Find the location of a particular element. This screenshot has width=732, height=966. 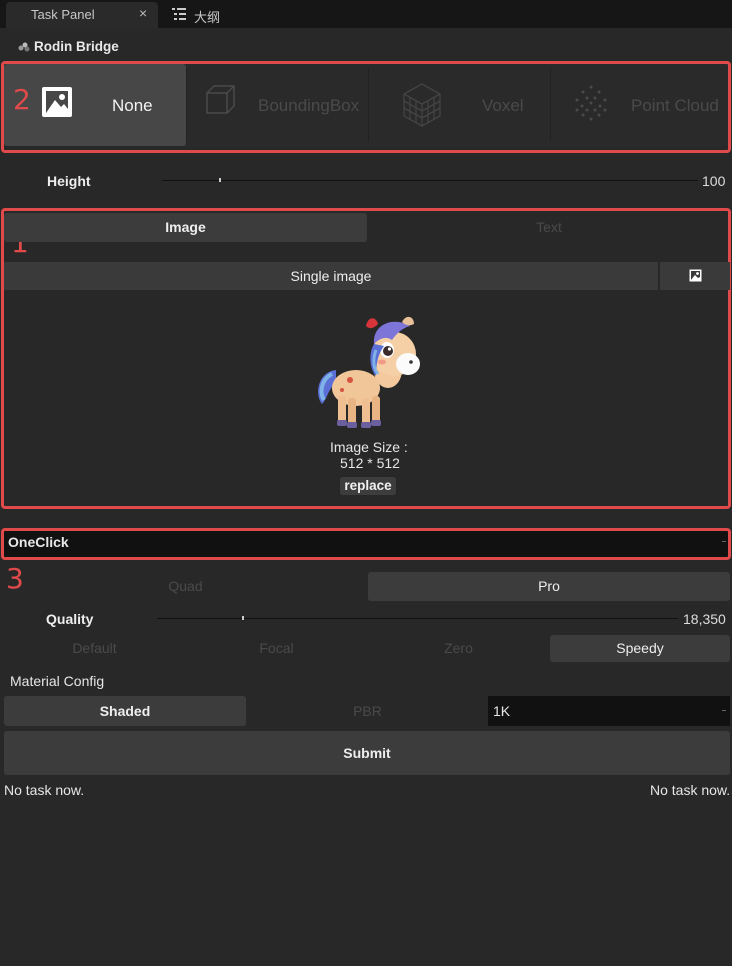

tab-task-panel: Task Panel × is located at coordinates (82, 15).